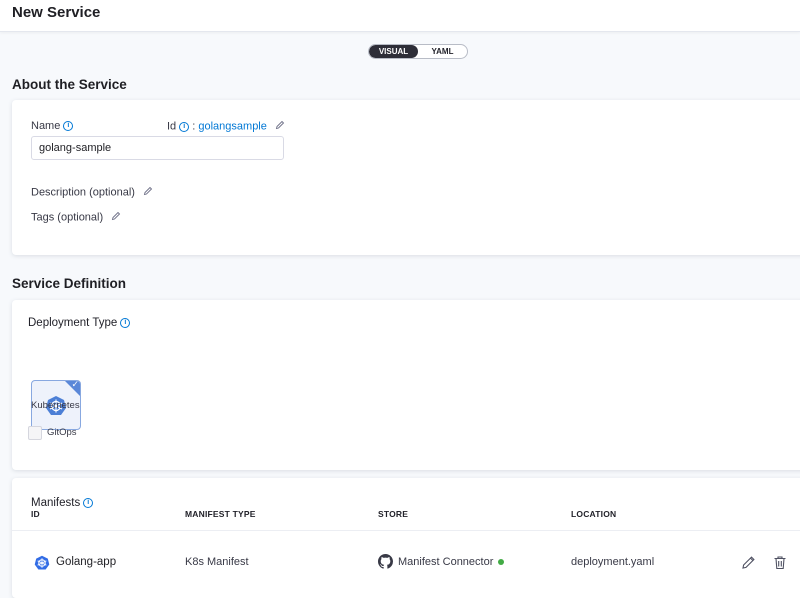  Describe the element at coordinates (86, 562) in the screenshot. I see `manifest-id: Golang-app` at that location.